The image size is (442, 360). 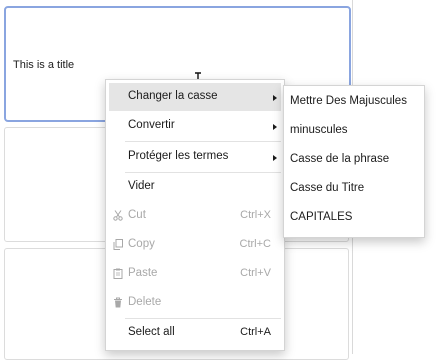 What do you see at coordinates (195, 245) in the screenshot?
I see `menu-item-copy: Copy Ctrl+C` at bounding box center [195, 245].